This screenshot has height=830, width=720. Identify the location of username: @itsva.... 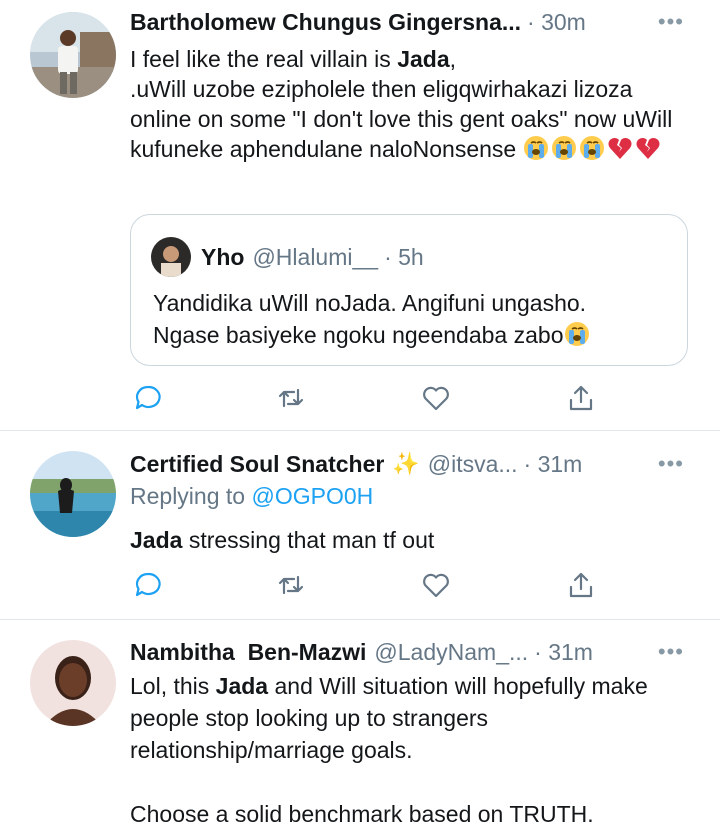
(473, 464).